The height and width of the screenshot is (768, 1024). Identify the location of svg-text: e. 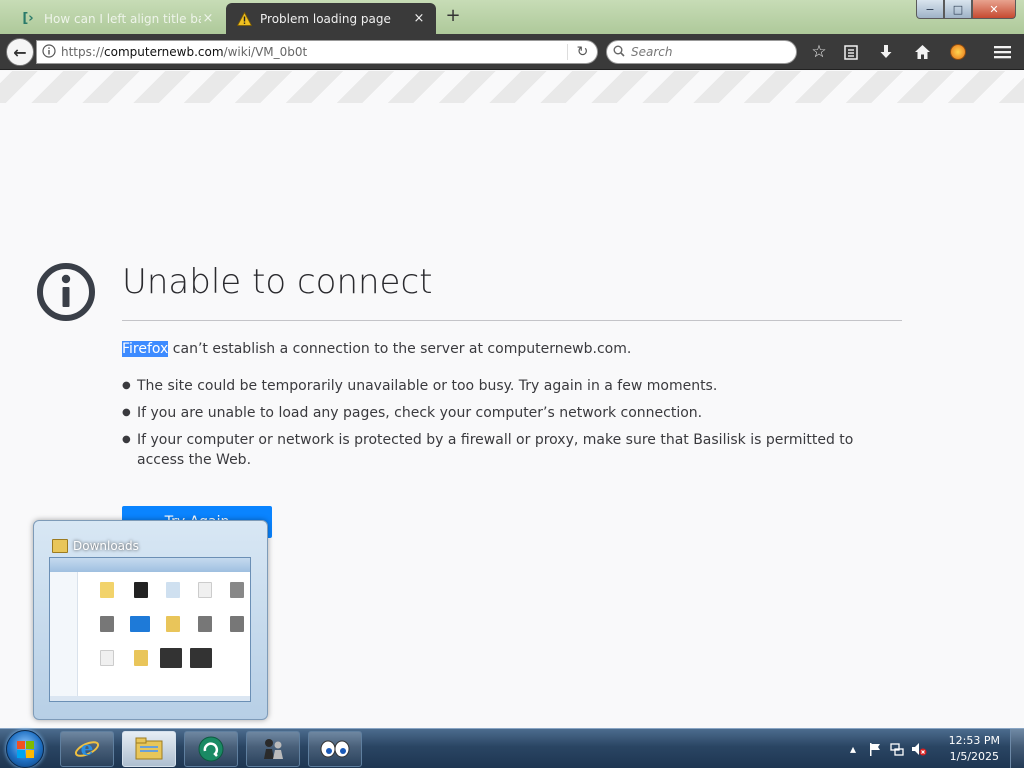
(87, 748).